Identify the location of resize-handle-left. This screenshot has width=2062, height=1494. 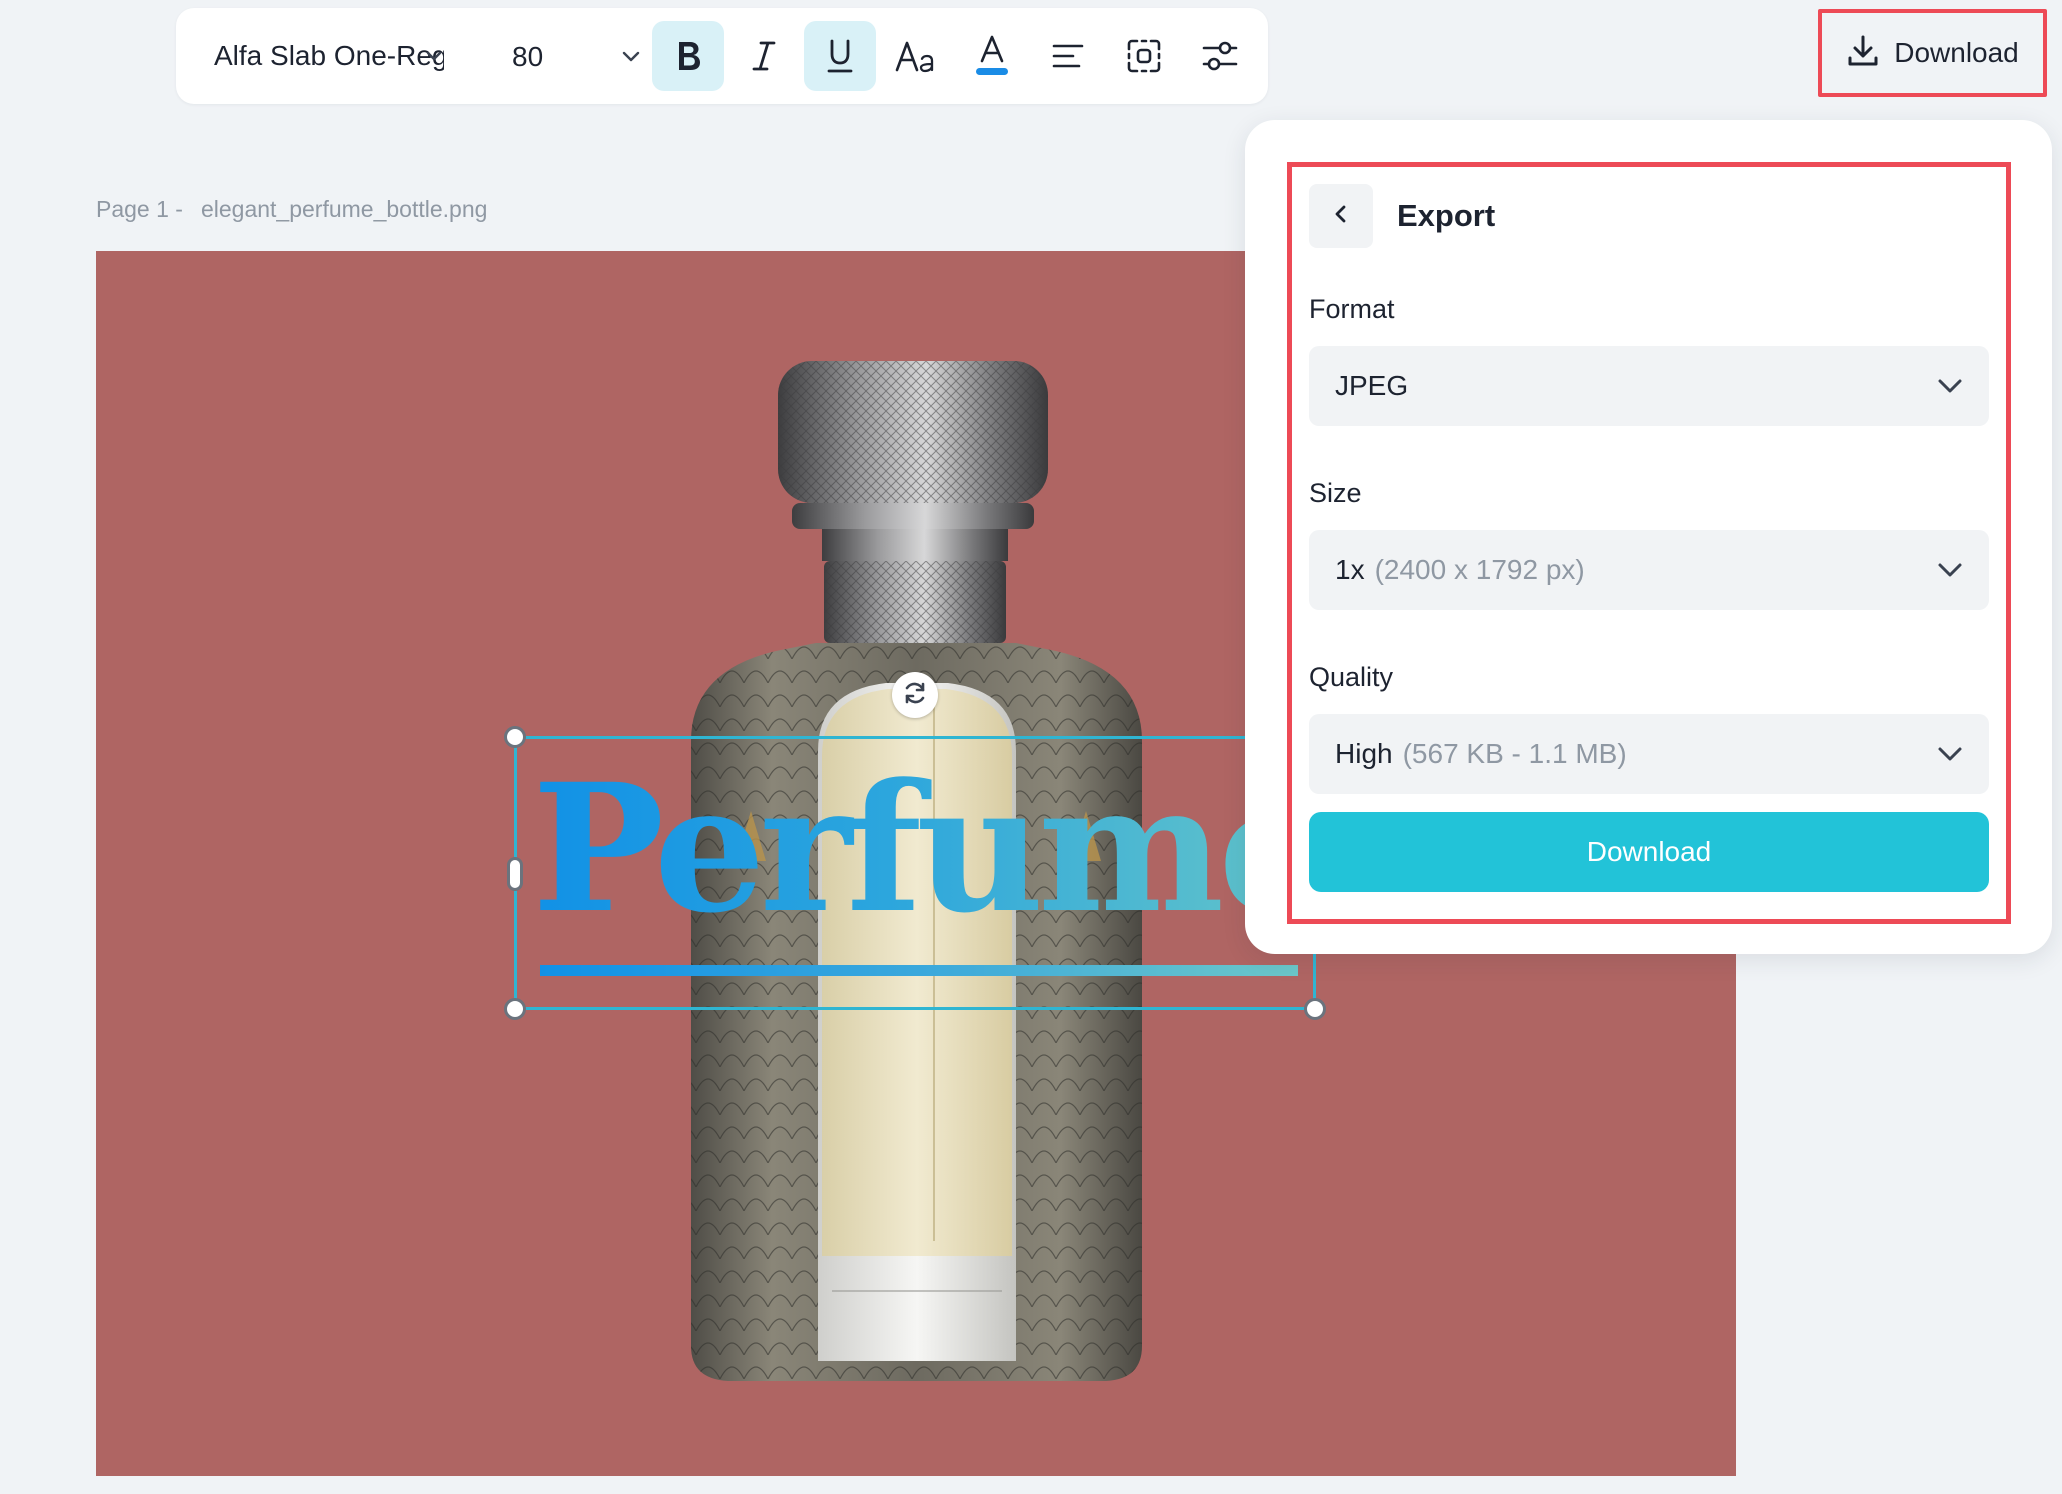
(515, 874).